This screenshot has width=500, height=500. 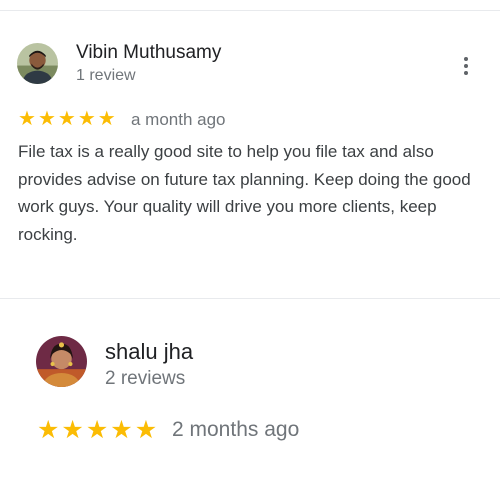 I want to click on more-options-button, so click(x=466, y=66).